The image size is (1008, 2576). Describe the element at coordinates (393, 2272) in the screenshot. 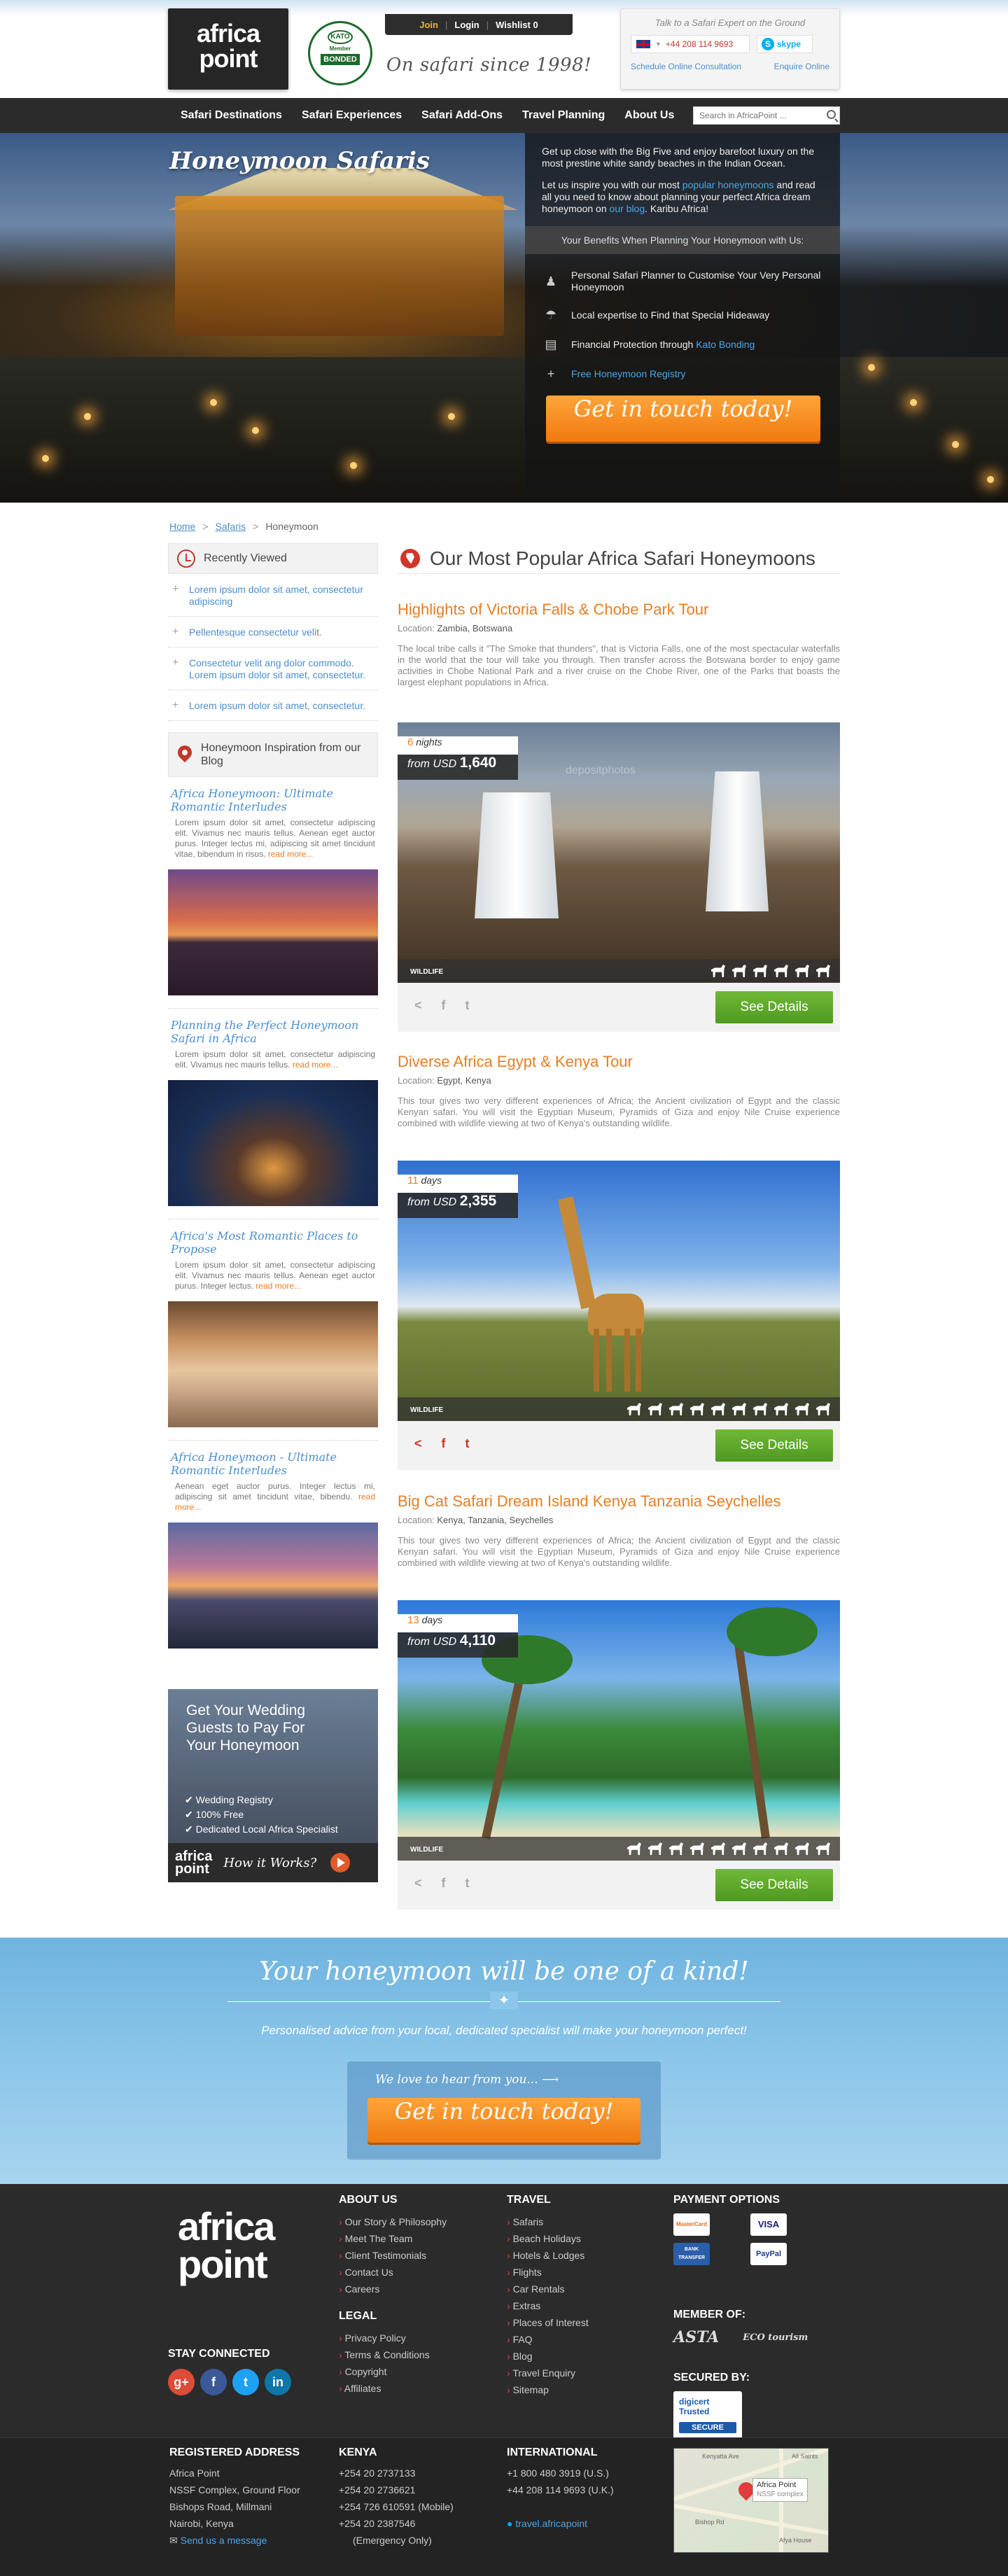

I see `footer-link: Contact Us` at that location.